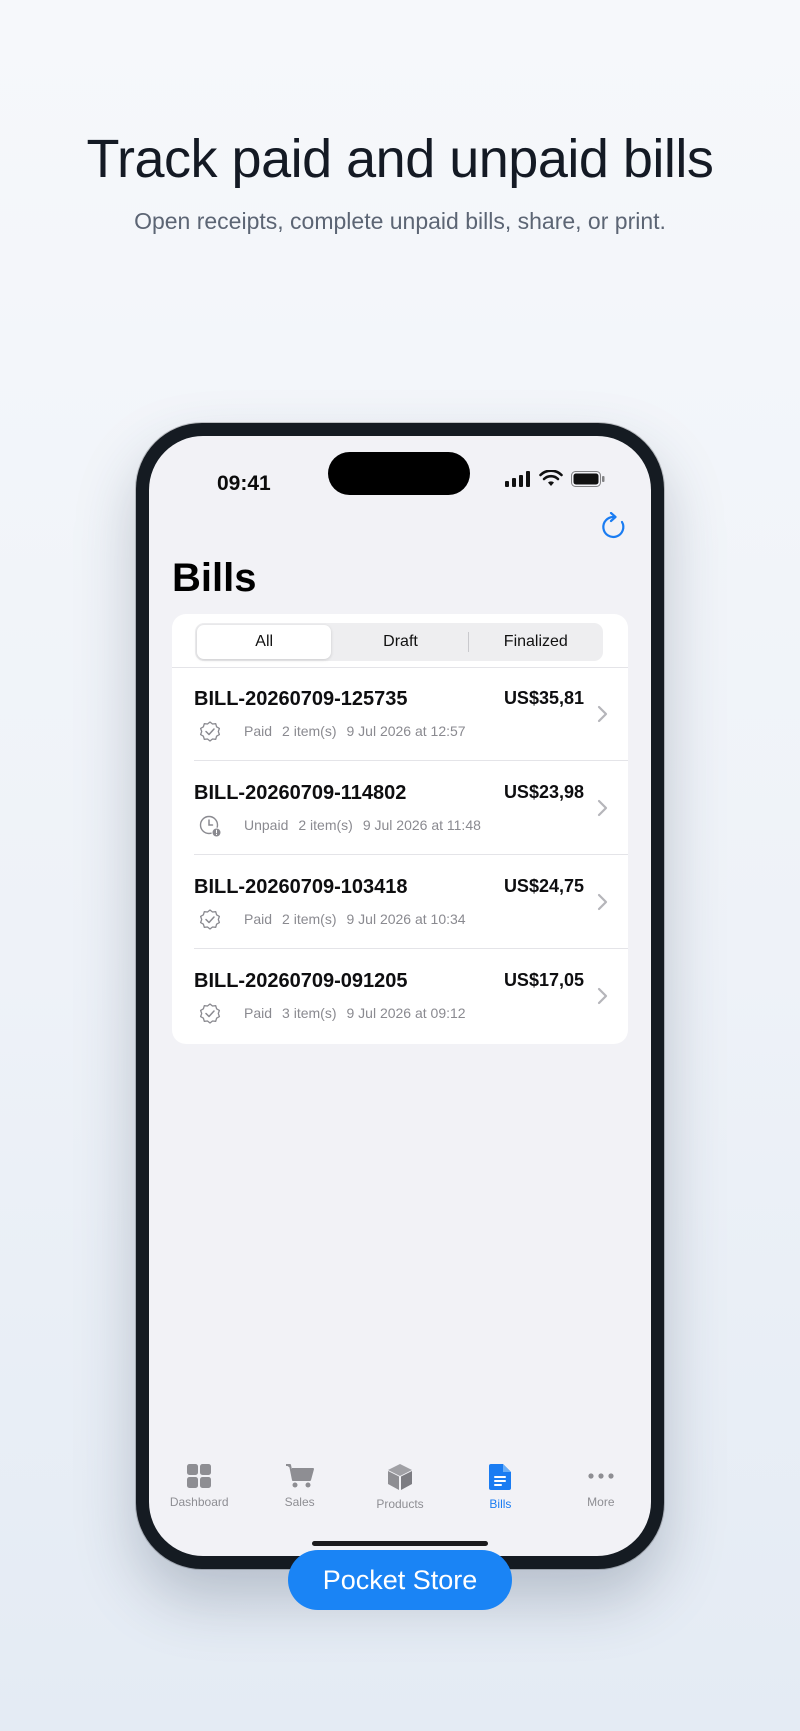 This screenshot has width=800, height=1731. I want to click on bill-meta: Paid 3 item(s) 9 Jul 2026 at 09:12, so click(355, 1013).